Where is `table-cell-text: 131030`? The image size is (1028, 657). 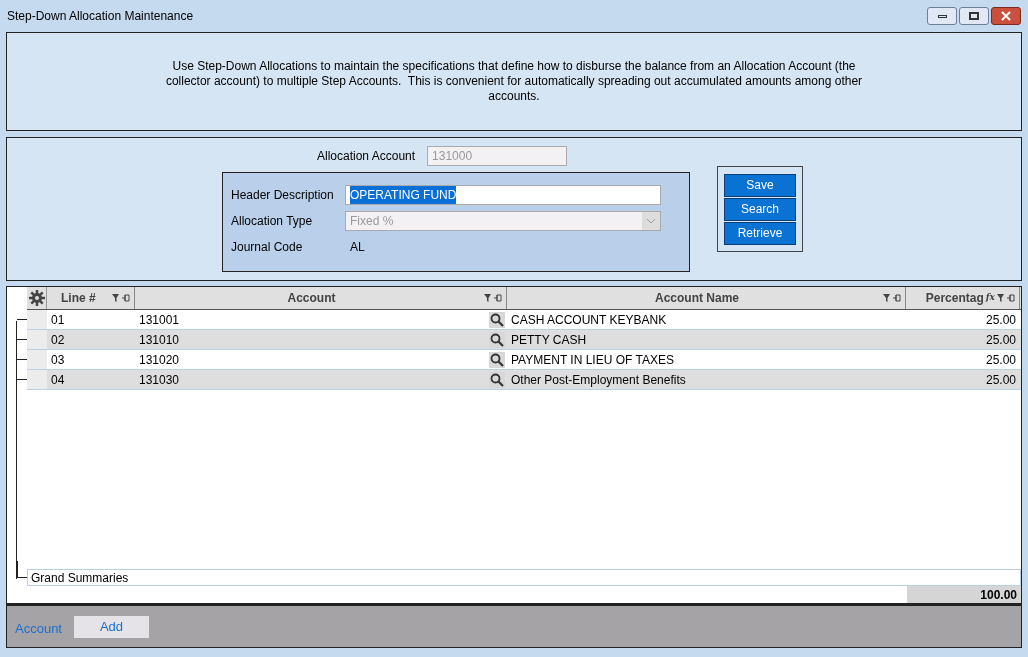
table-cell-text: 131030 is located at coordinates (159, 380).